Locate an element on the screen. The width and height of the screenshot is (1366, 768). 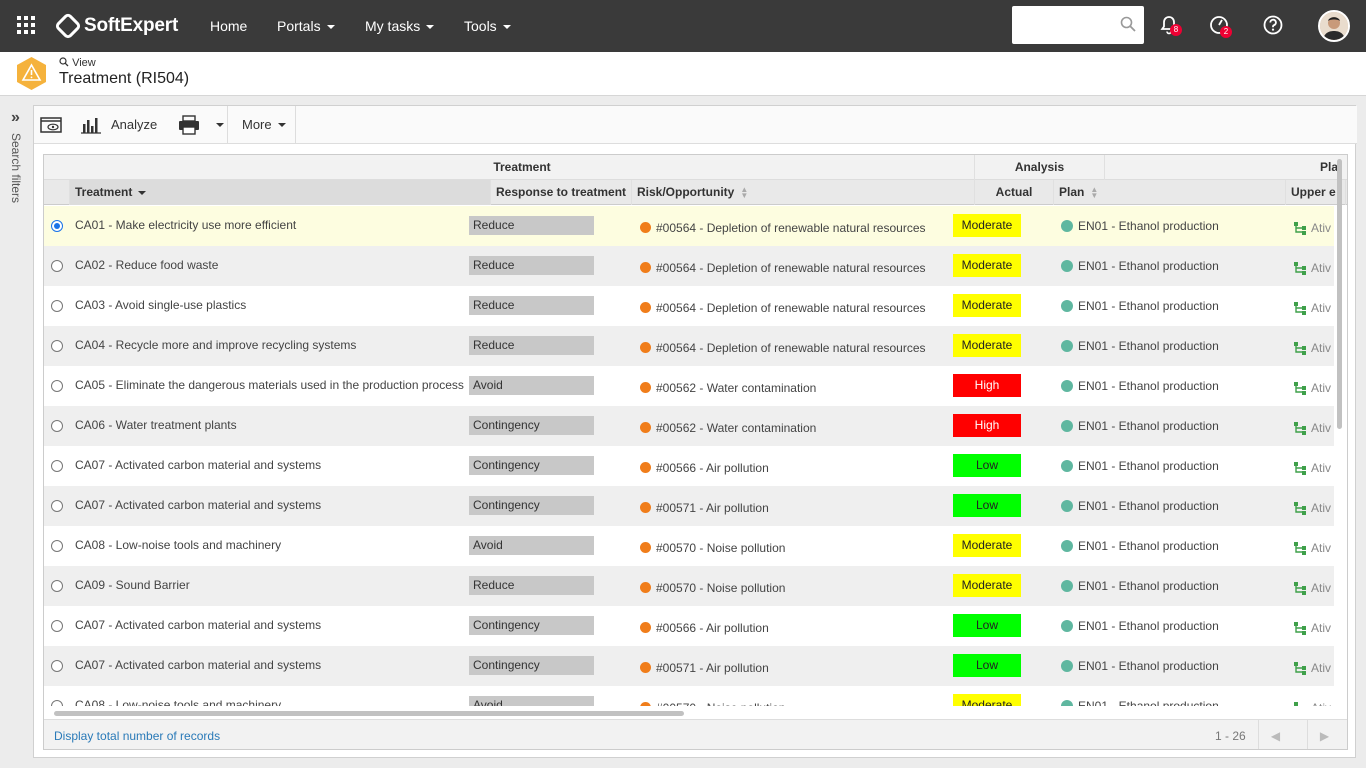
tasks-gauge-icon: 2 is located at coordinates (1220, 26).